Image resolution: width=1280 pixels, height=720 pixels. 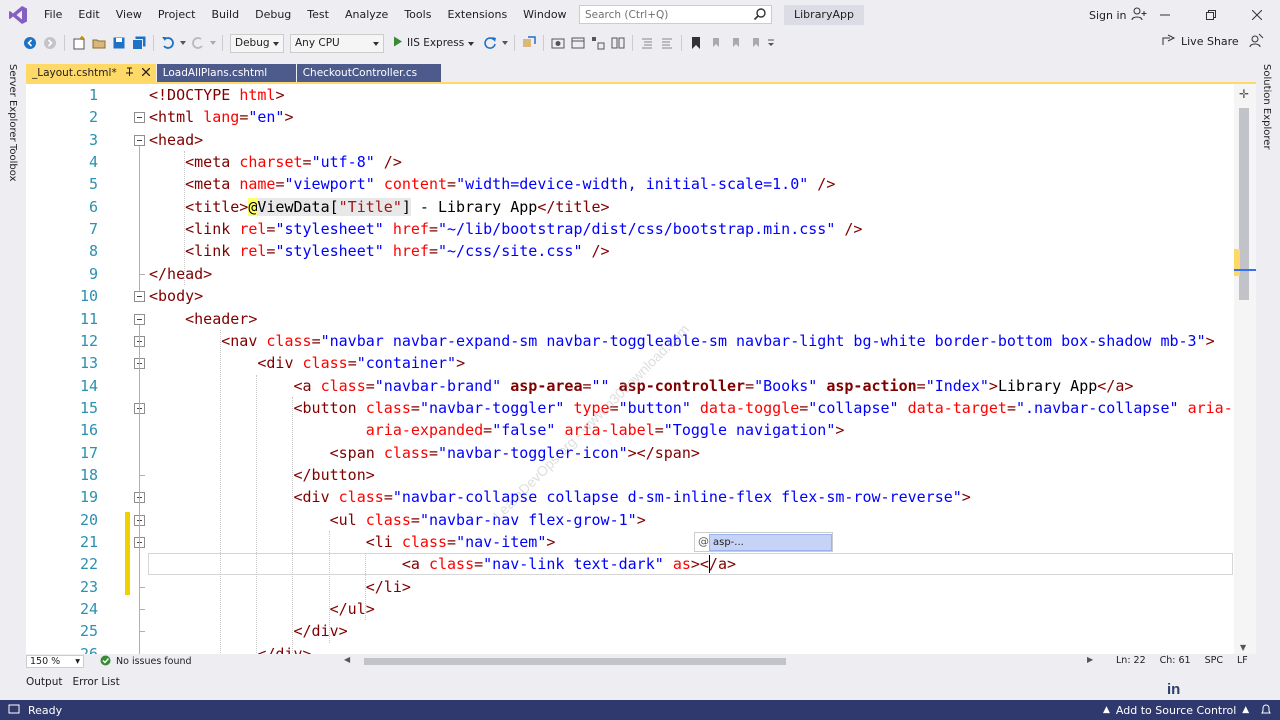 What do you see at coordinates (50, 43) in the screenshot?
I see `forward-icon` at bounding box center [50, 43].